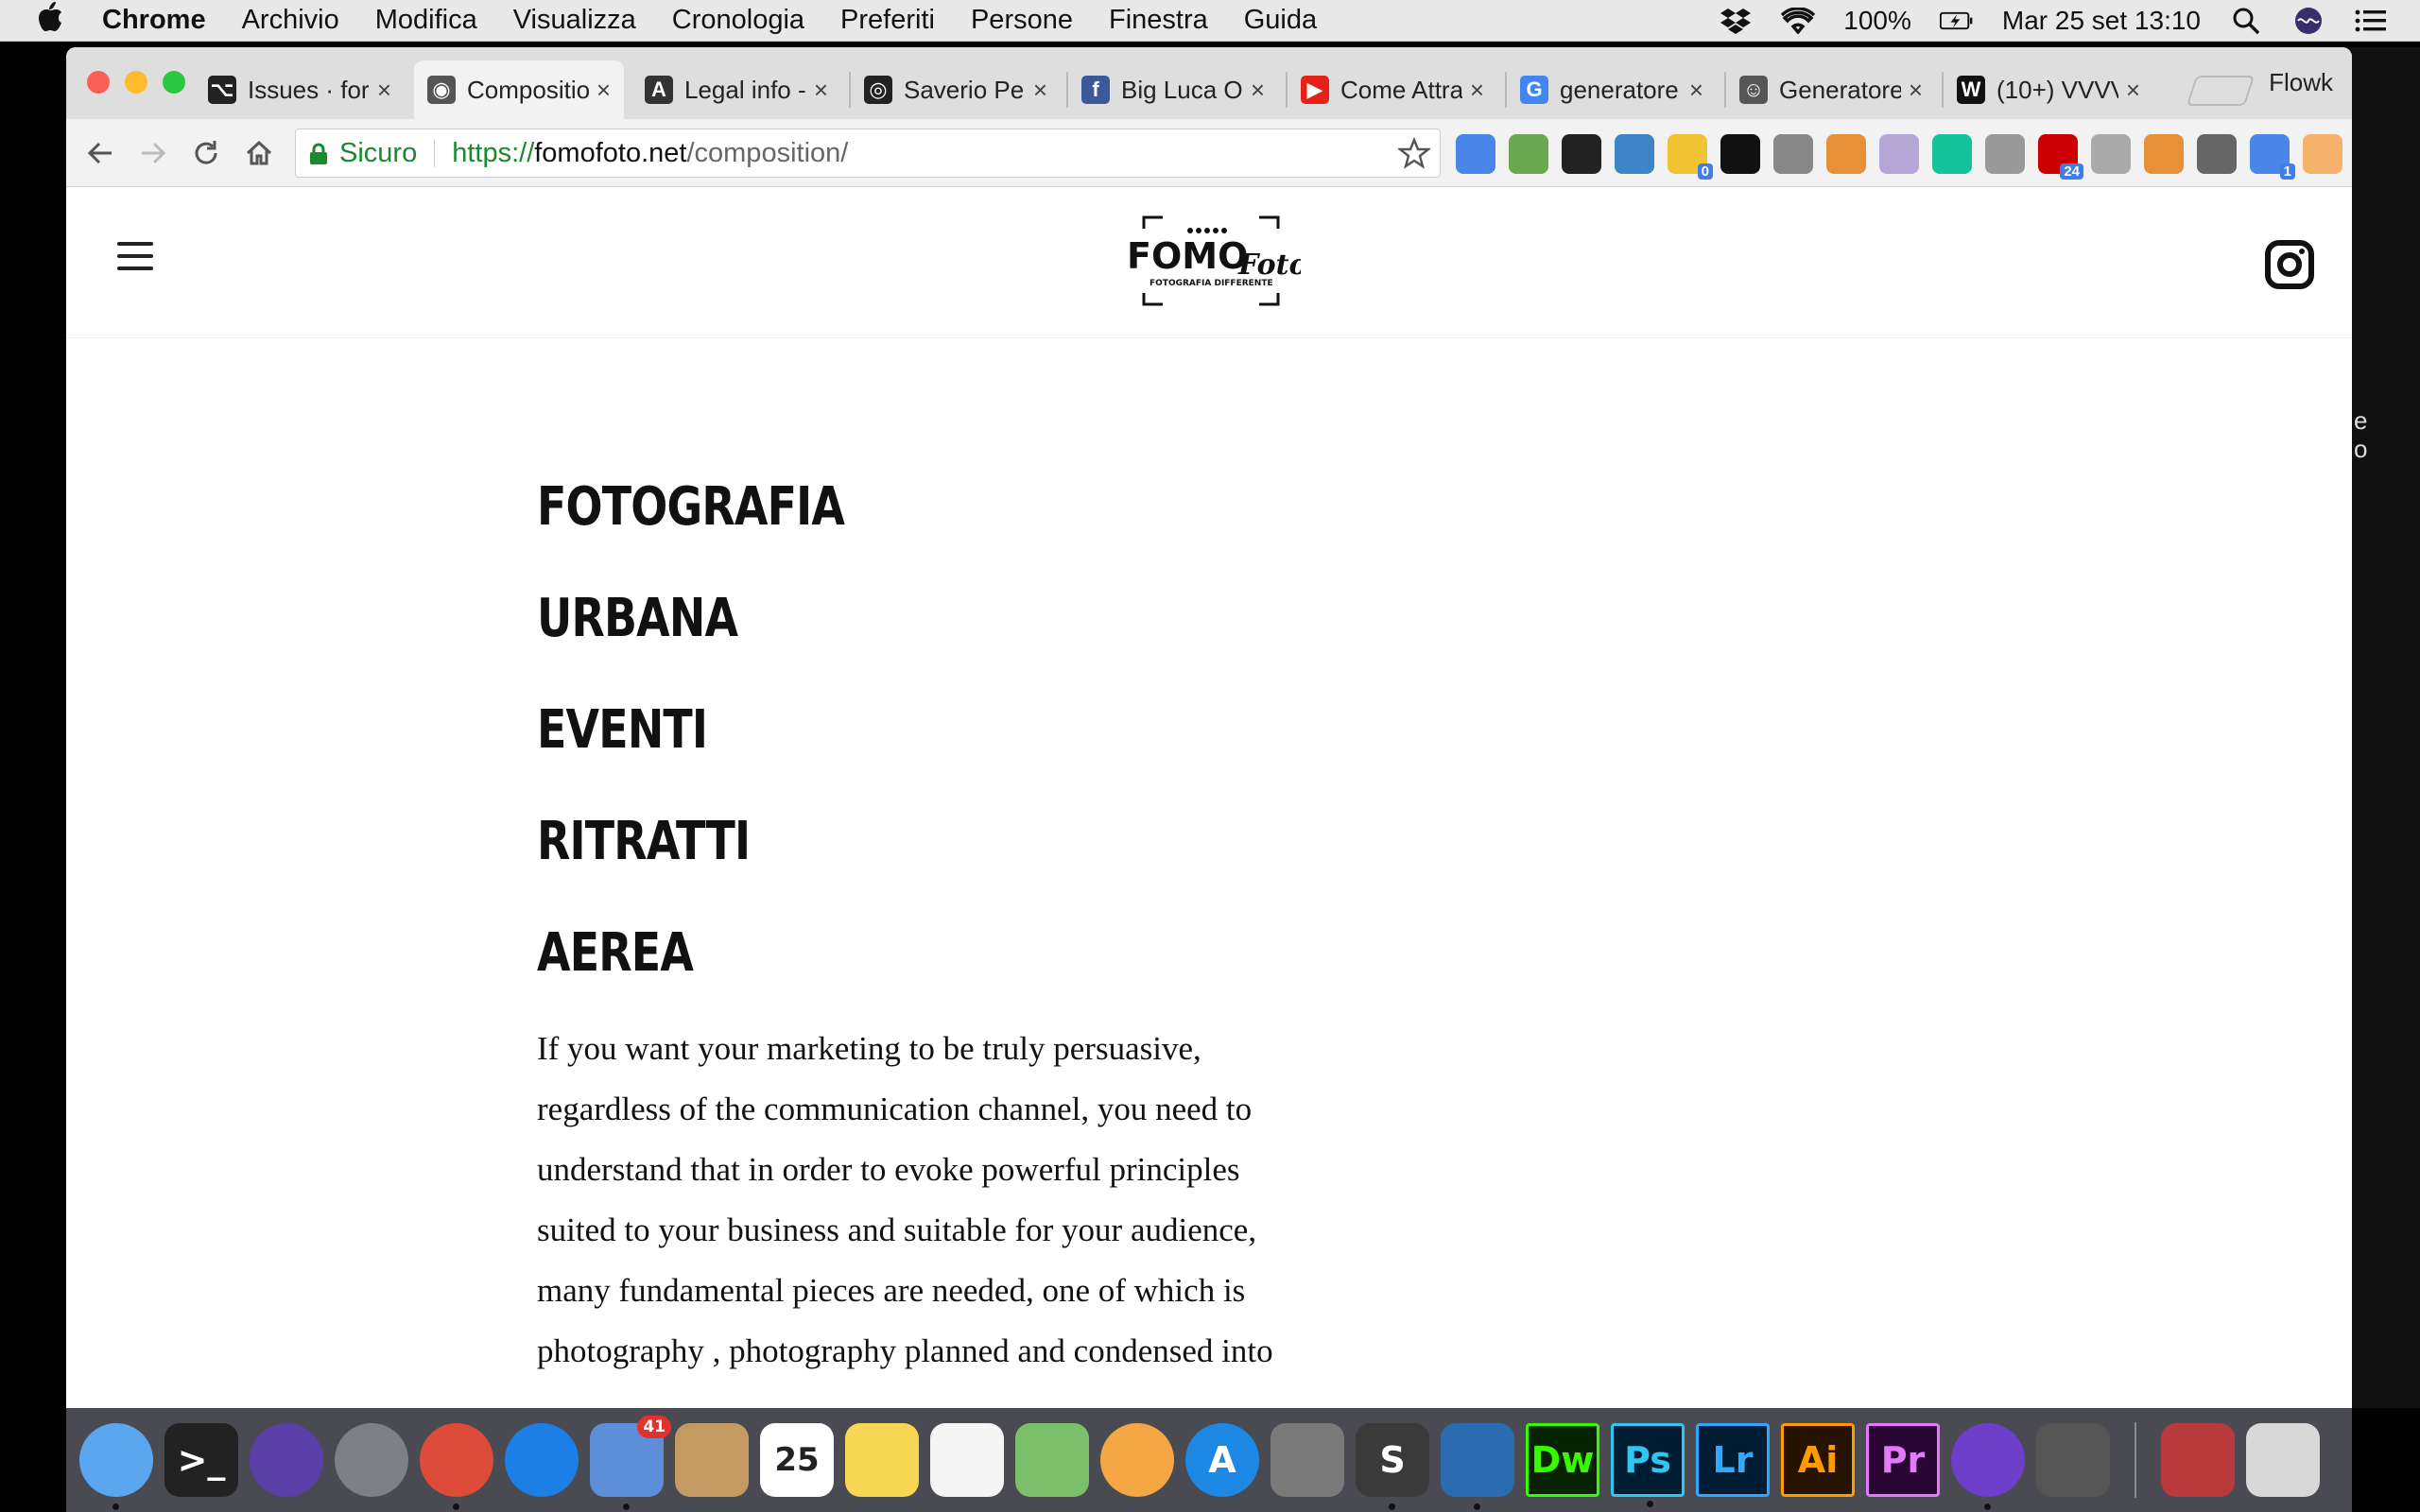  I want to click on safari-icon, so click(542, 1460).